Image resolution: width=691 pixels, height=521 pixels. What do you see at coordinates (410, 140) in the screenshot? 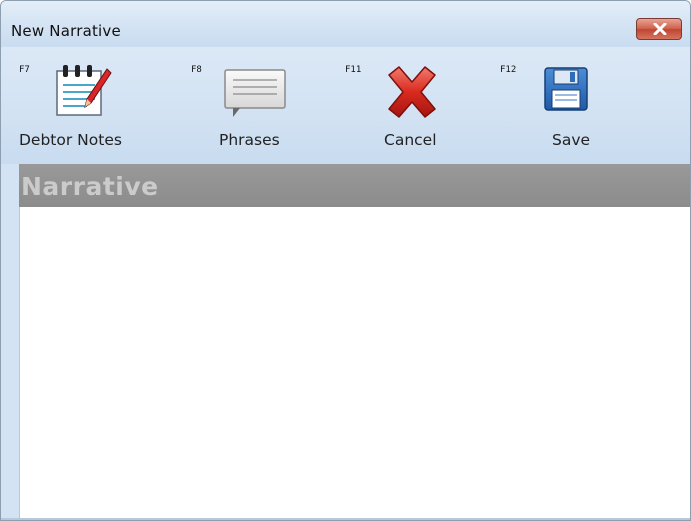
I see `cancel-label: Cancel` at bounding box center [410, 140].